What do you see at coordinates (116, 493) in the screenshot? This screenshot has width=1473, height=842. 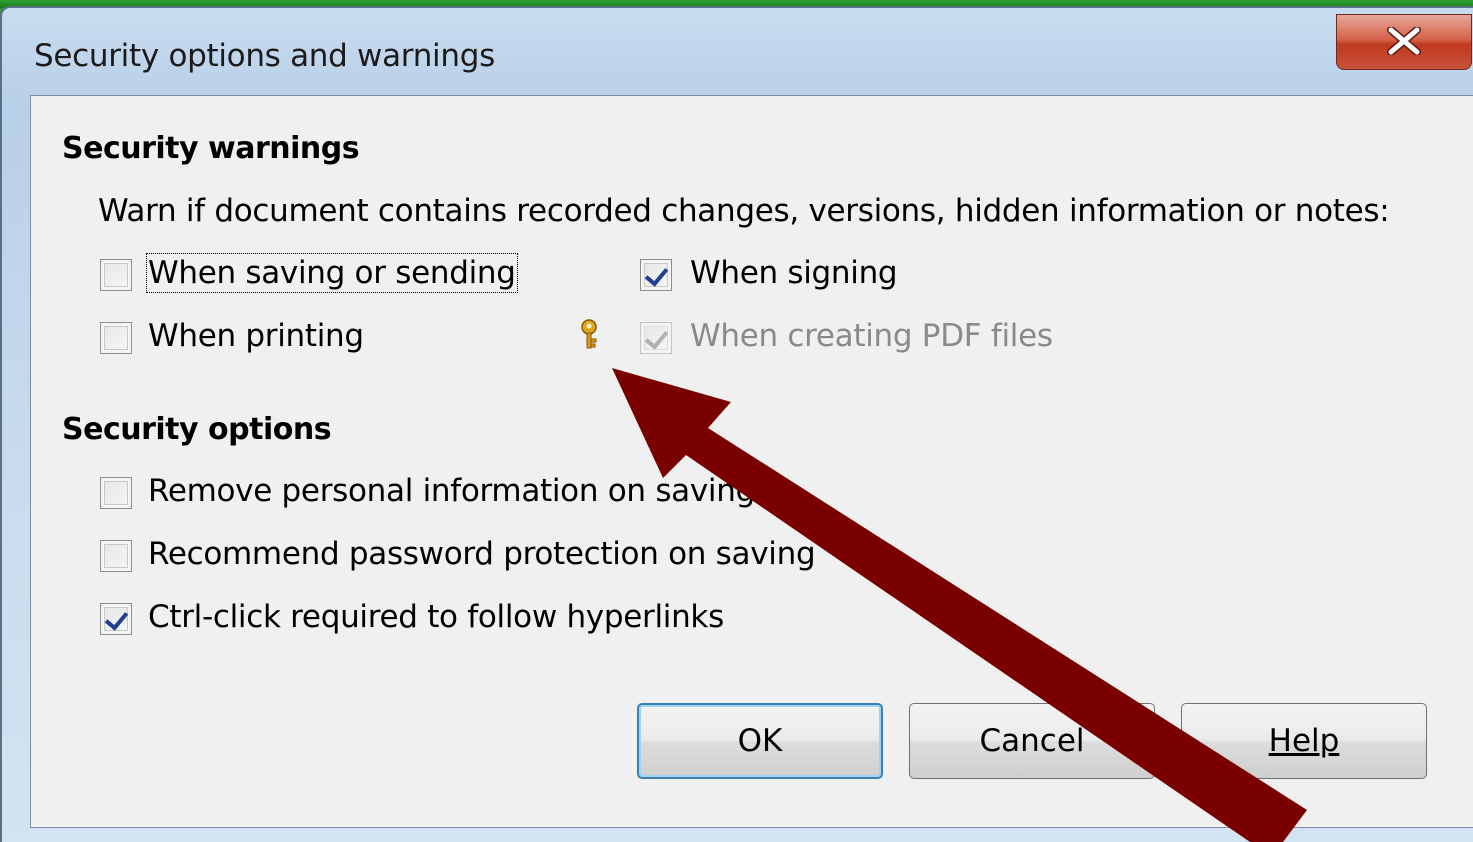 I see `remove-personal-info-checkbox` at bounding box center [116, 493].